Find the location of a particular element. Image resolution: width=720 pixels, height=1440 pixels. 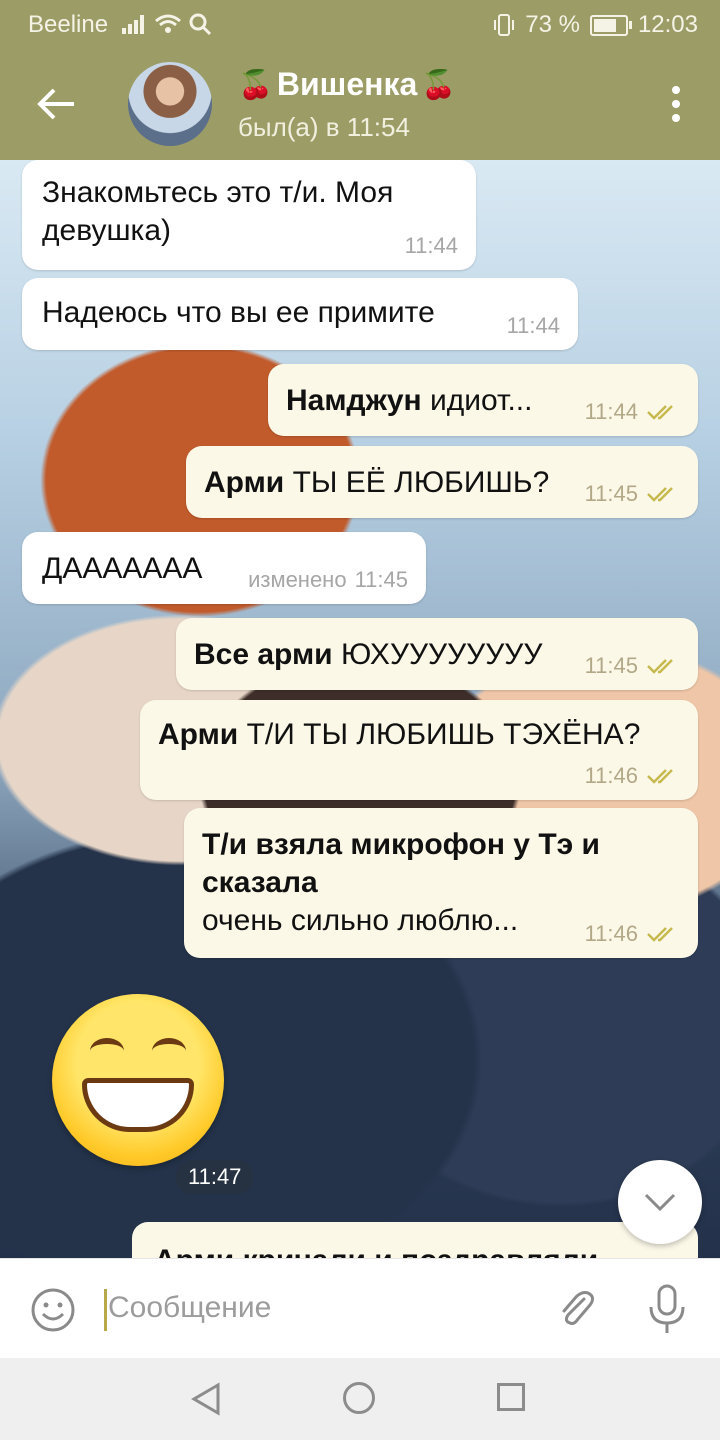

message-bubble: Надеюсь что вы ее примите 11:44 is located at coordinates (300, 314).